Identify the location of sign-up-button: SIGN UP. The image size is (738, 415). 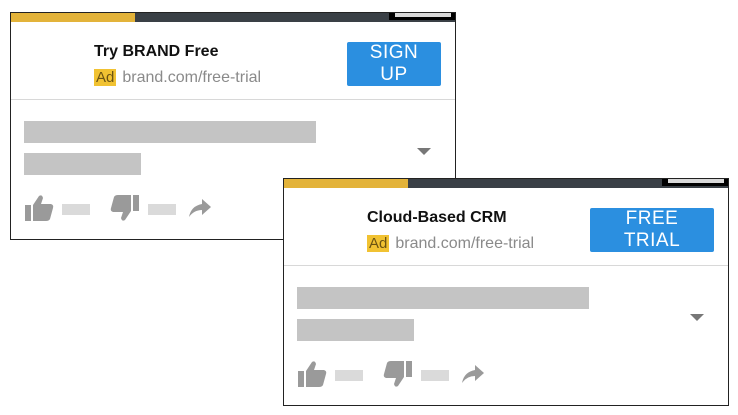
(394, 64).